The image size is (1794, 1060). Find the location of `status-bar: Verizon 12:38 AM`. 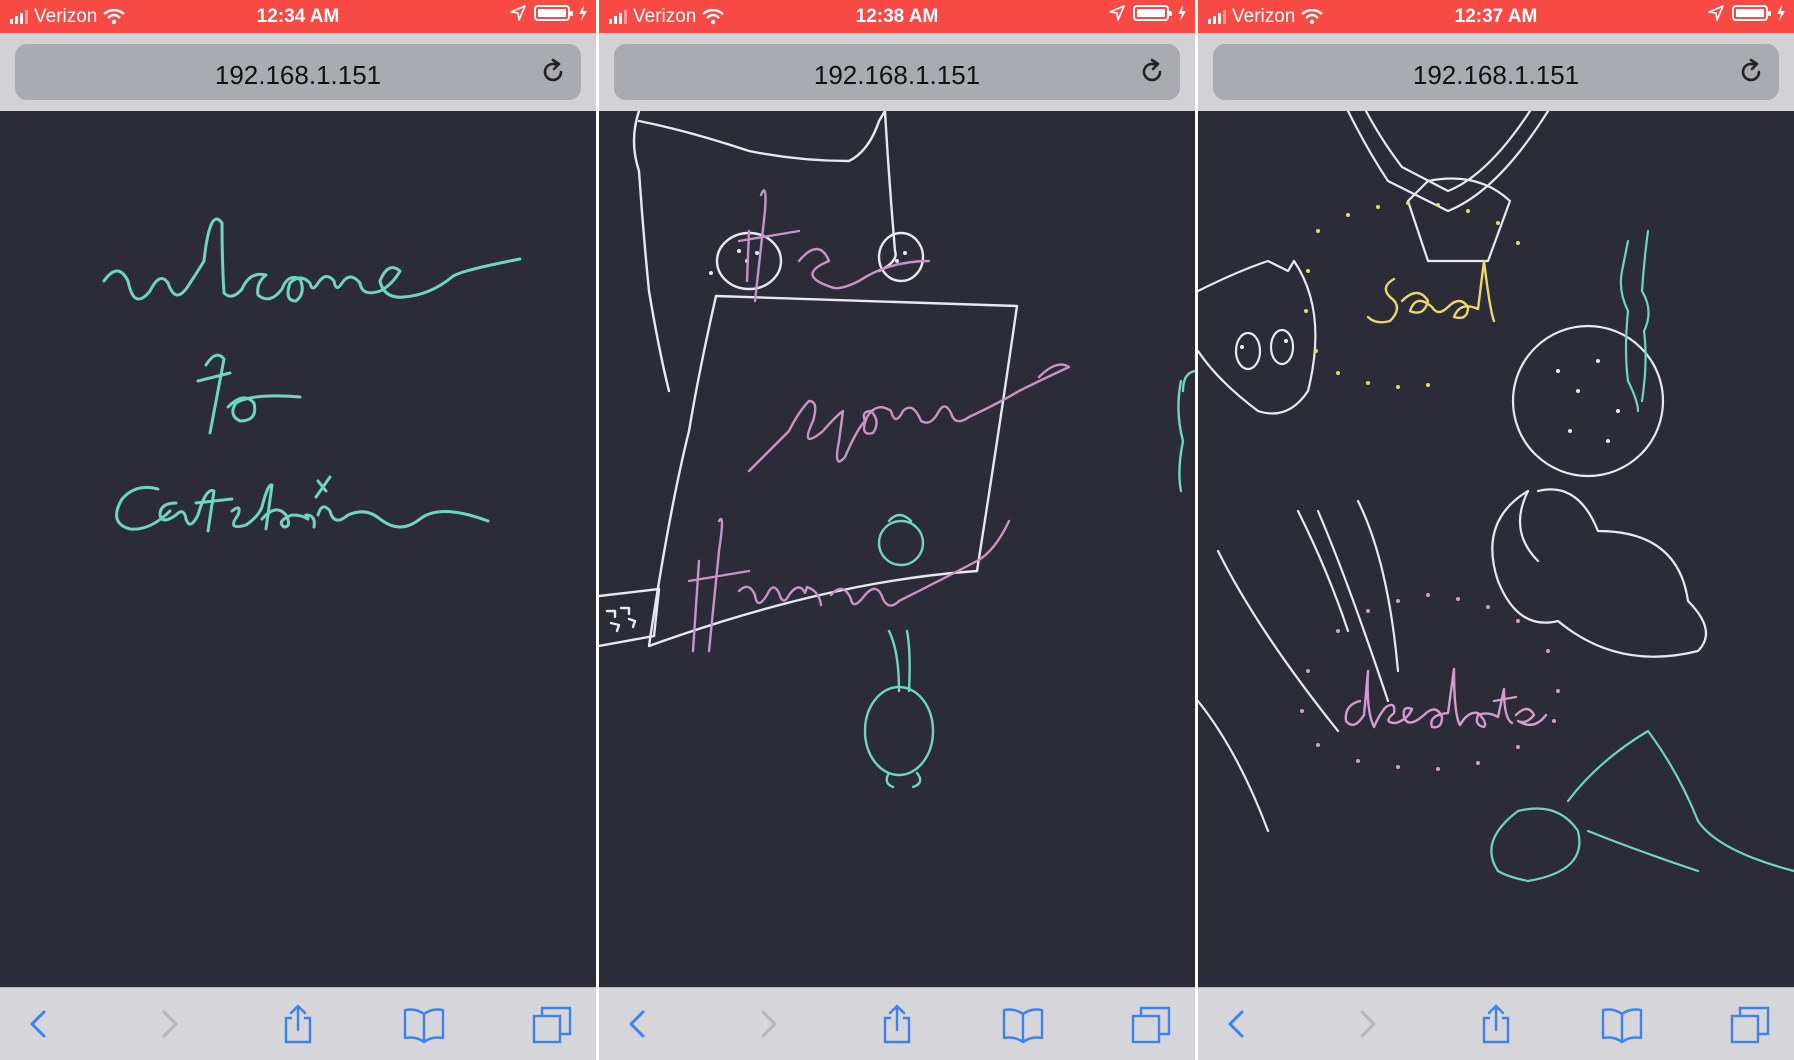

status-bar: Verizon 12:38 AM is located at coordinates (897, 16).